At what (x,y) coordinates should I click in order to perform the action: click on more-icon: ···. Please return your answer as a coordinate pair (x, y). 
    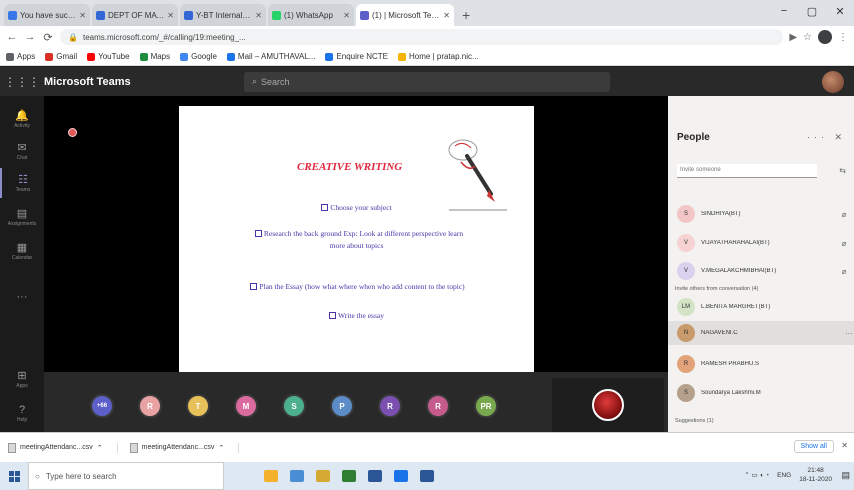
    Looking at the image, I should click on (22, 296).